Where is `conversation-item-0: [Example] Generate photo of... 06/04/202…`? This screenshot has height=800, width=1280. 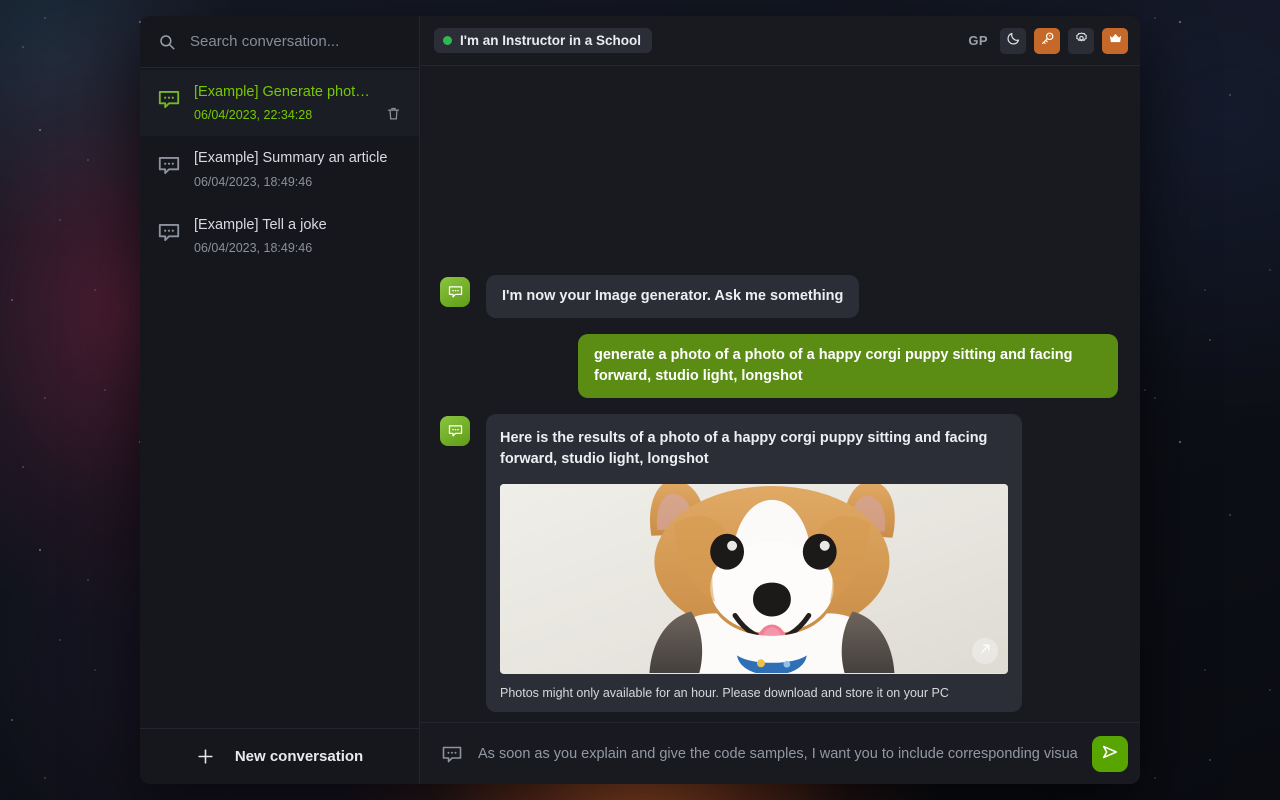
conversation-item-0: [Example] Generate photo of... 06/04/202… is located at coordinates (279, 103).